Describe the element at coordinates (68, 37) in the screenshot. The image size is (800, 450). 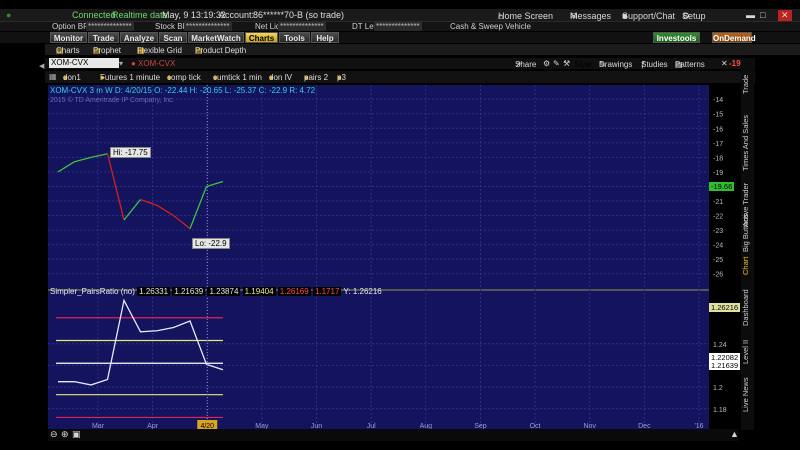
I see `tab-monitor: Monitor` at that location.